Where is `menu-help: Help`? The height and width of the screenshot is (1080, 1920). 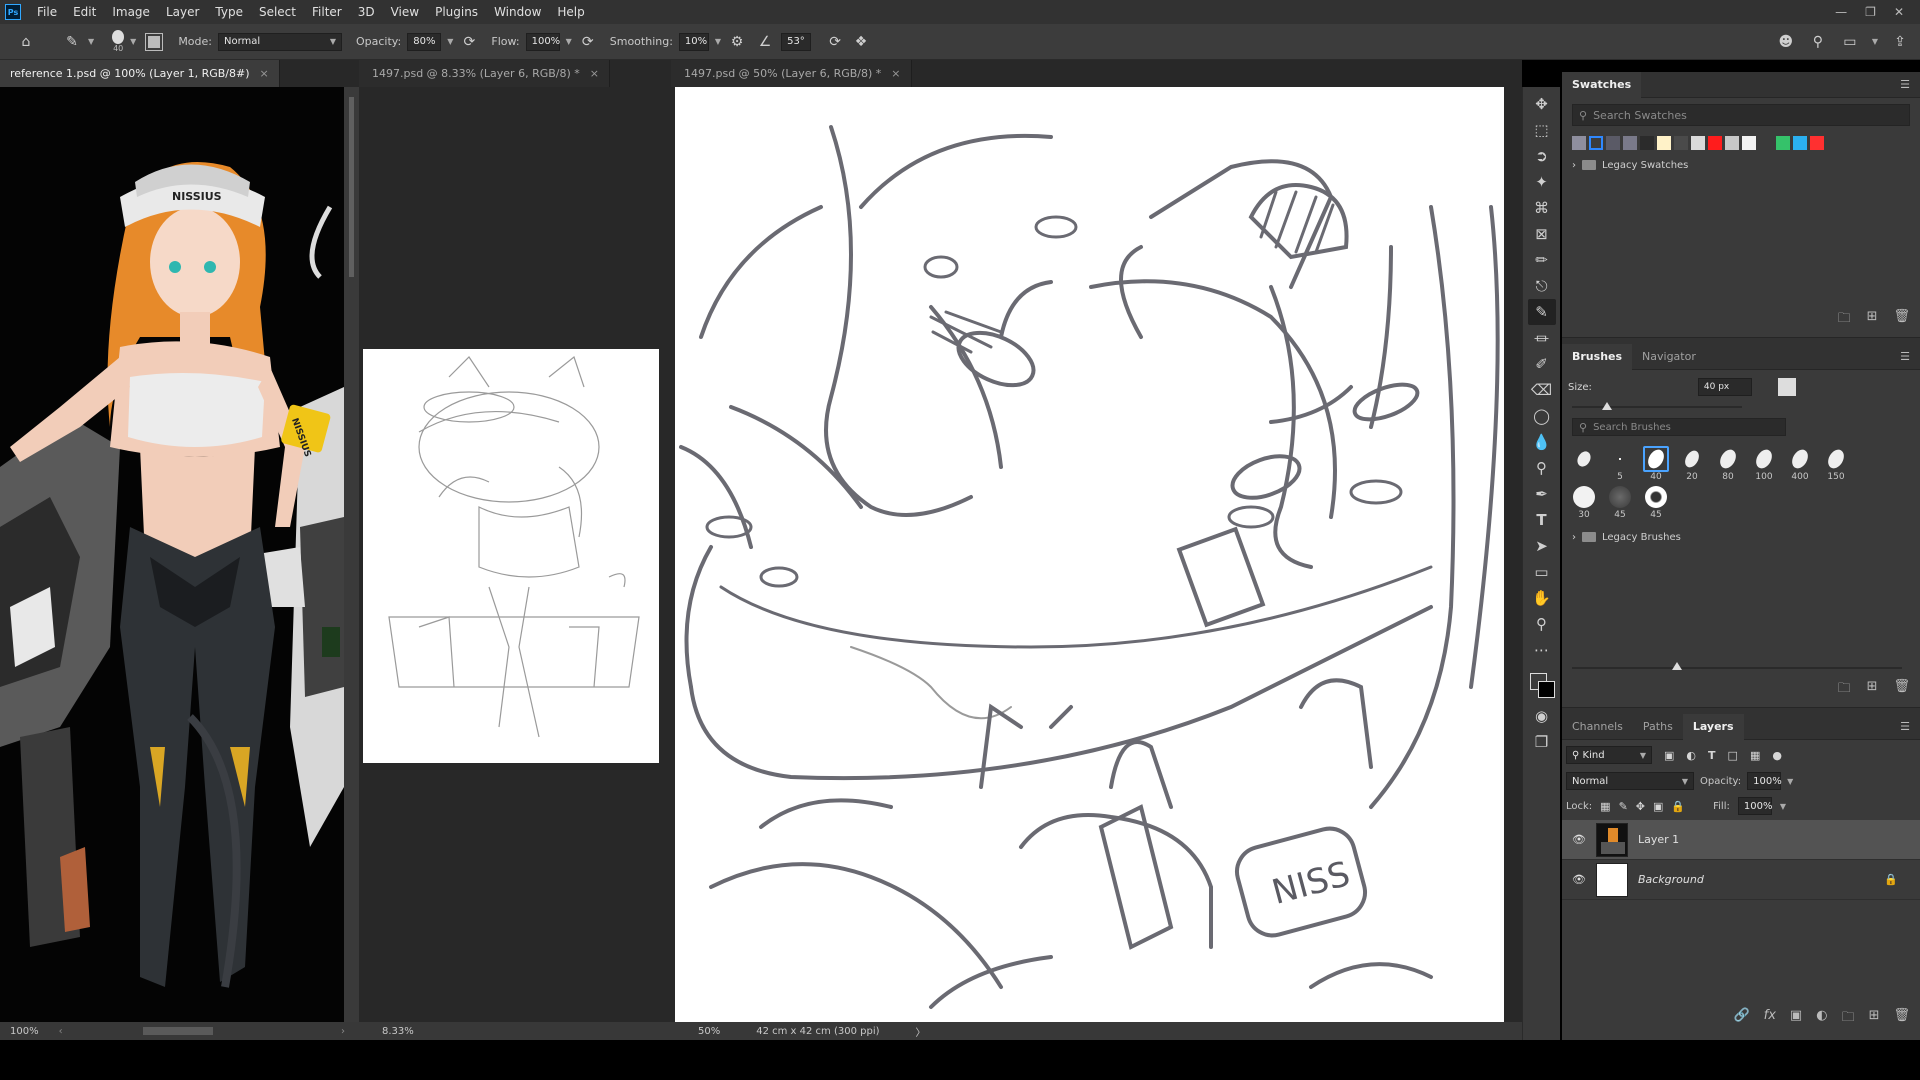 menu-help: Help is located at coordinates (570, 12).